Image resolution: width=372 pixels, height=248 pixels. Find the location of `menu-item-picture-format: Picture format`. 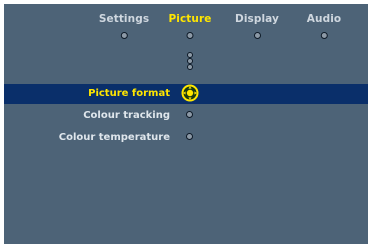

menu-item-picture-format: Picture format is located at coordinates (186, 94).